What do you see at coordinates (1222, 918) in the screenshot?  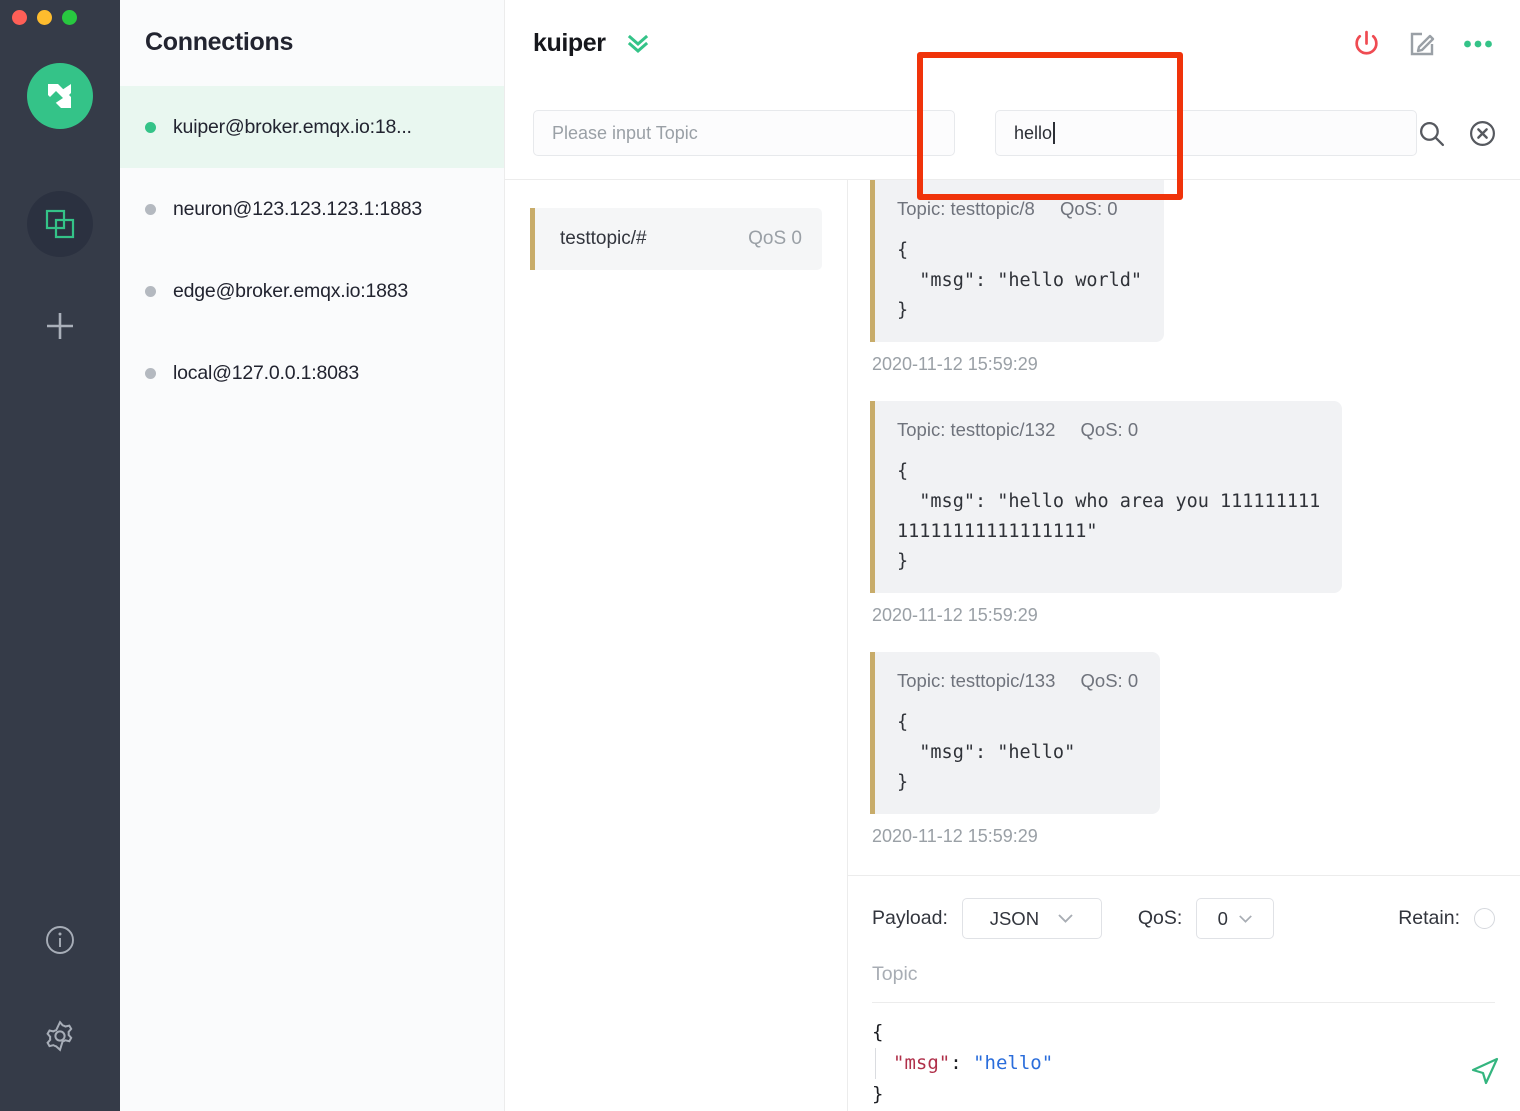 I see `qos-value: 0` at bounding box center [1222, 918].